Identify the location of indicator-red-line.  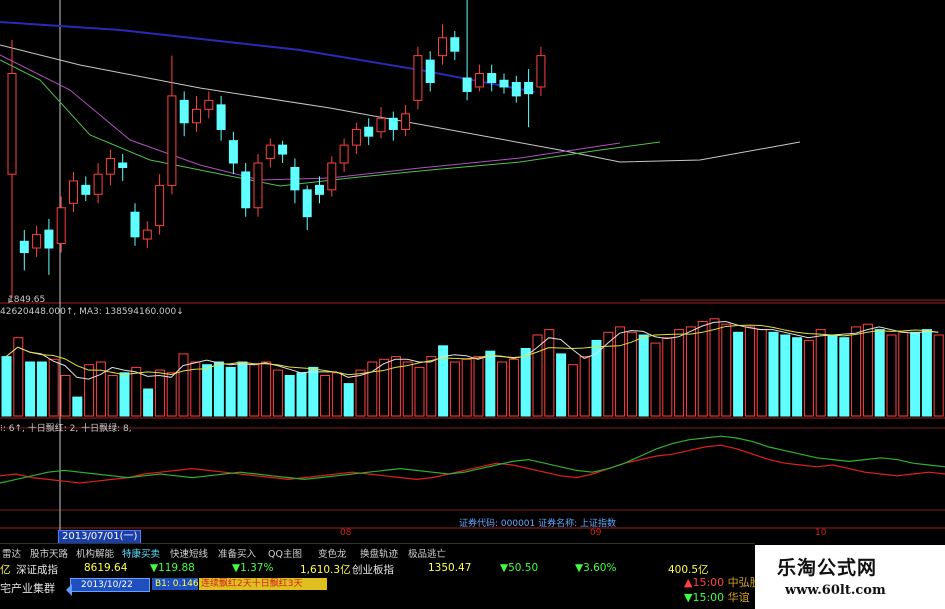
(472, 464).